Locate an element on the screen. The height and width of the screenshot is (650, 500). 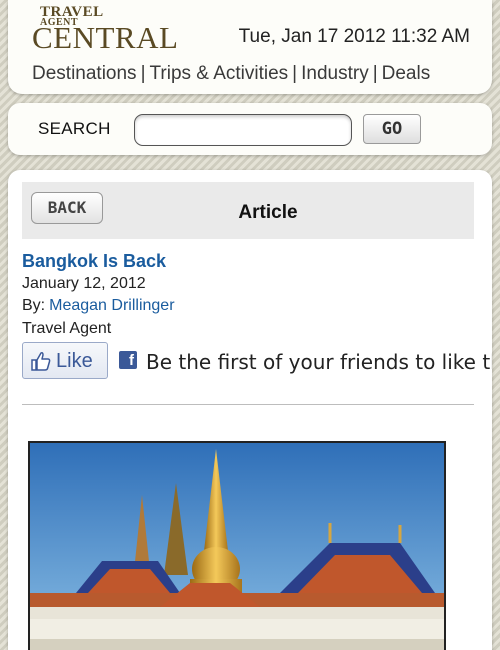
facebook-icon: f is located at coordinates (128, 360).